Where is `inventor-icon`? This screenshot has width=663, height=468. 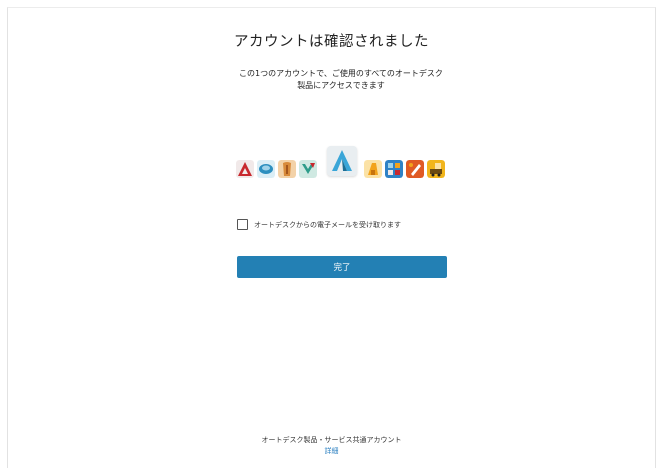
inventor-icon is located at coordinates (287, 169).